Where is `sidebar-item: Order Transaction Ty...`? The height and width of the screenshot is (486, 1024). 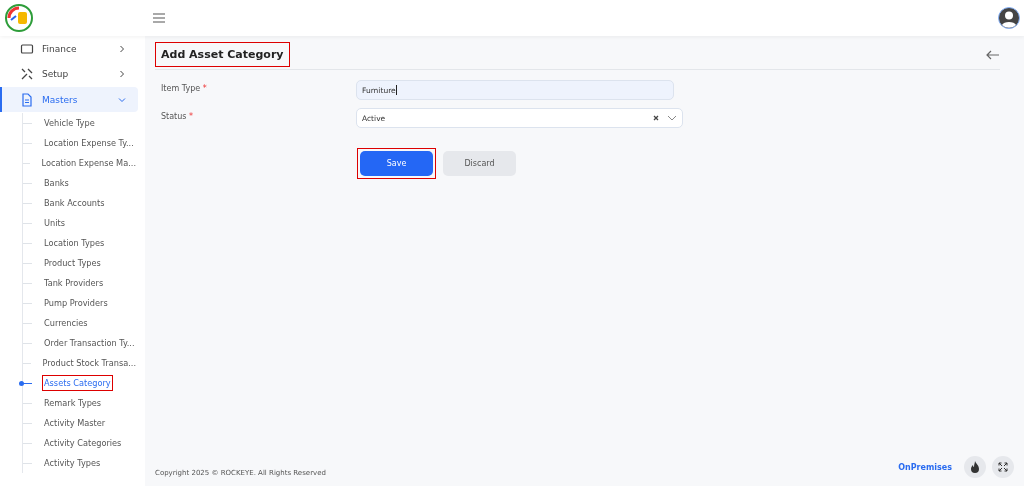
sidebar-item: Order Transaction Ty... is located at coordinates (89, 343).